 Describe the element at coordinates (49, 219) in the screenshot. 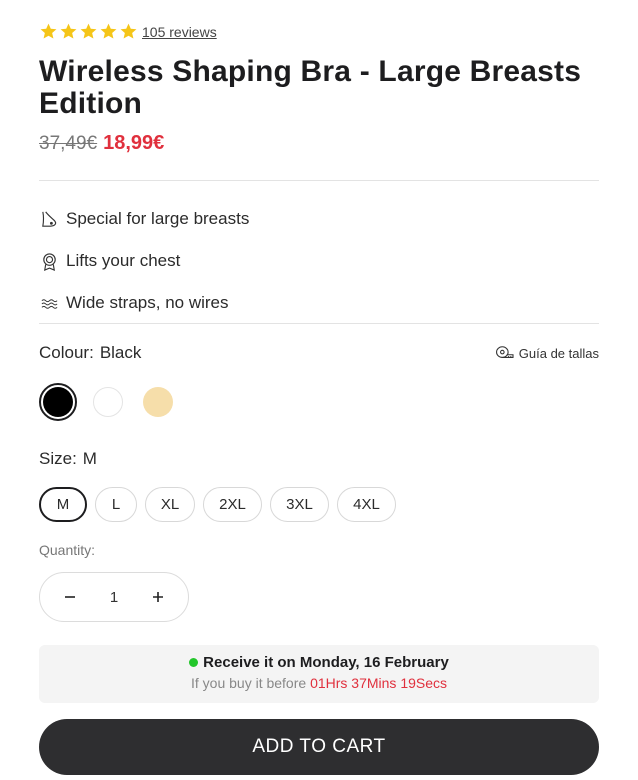

I see `breast-icon` at that location.